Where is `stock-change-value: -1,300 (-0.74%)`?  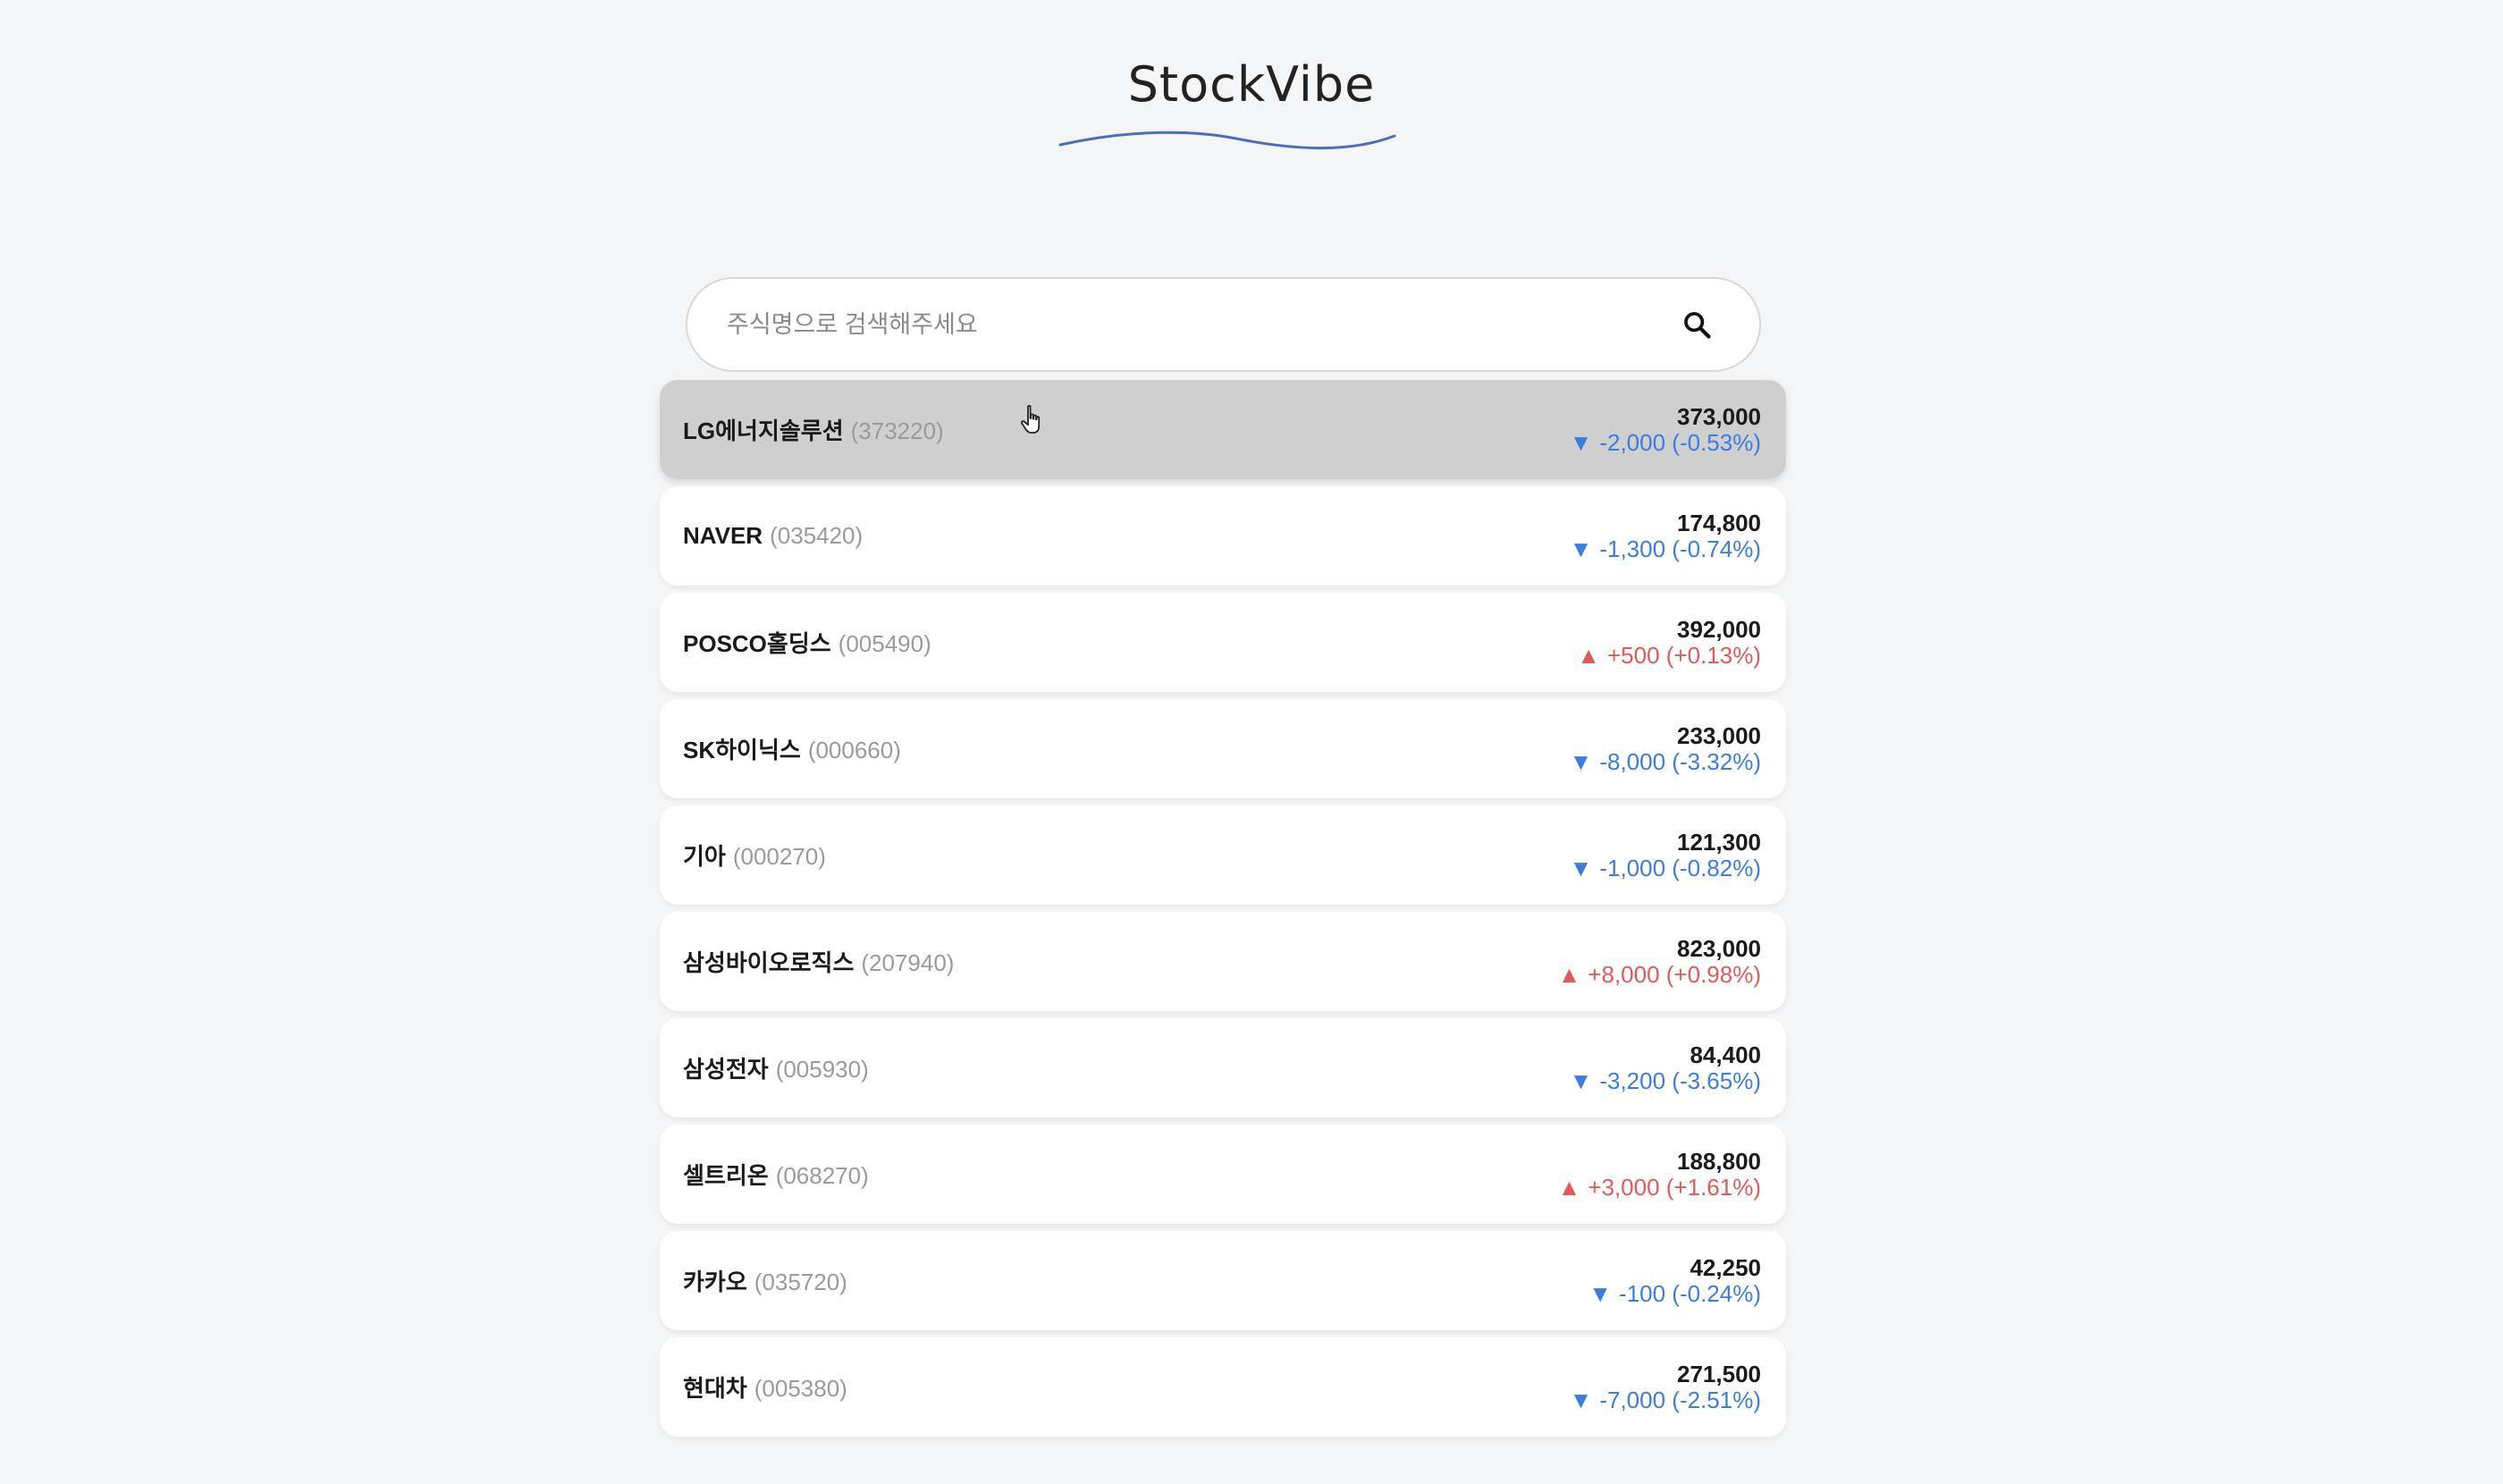 stock-change-value: -1,300 (-0.74%) is located at coordinates (1680, 548).